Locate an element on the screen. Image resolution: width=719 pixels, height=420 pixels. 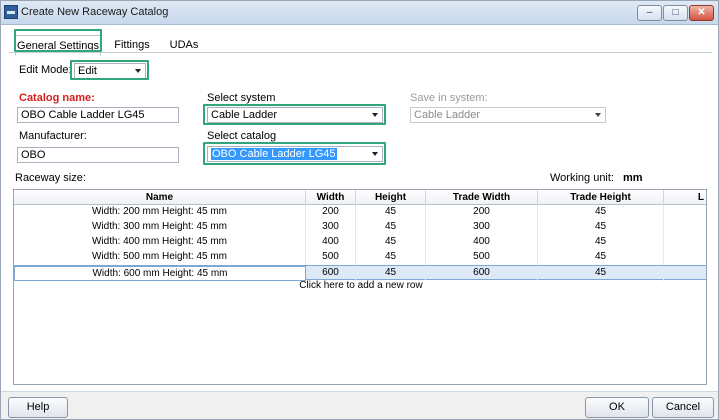
select-catalog-label: Select catalog is located at coordinates (242, 136).